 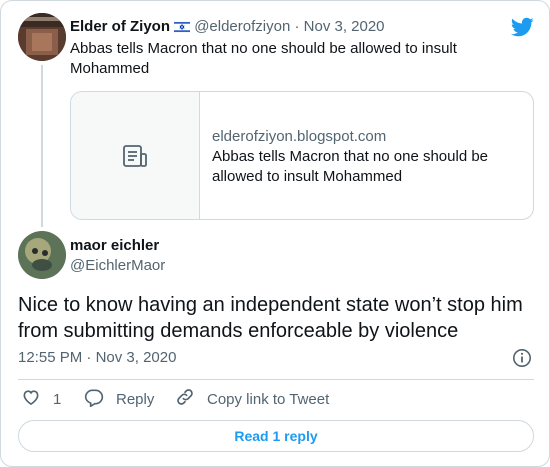 I want to click on tweet-timestamp: 12:55 PM · Nov 3, 2020, so click(x=97, y=358).